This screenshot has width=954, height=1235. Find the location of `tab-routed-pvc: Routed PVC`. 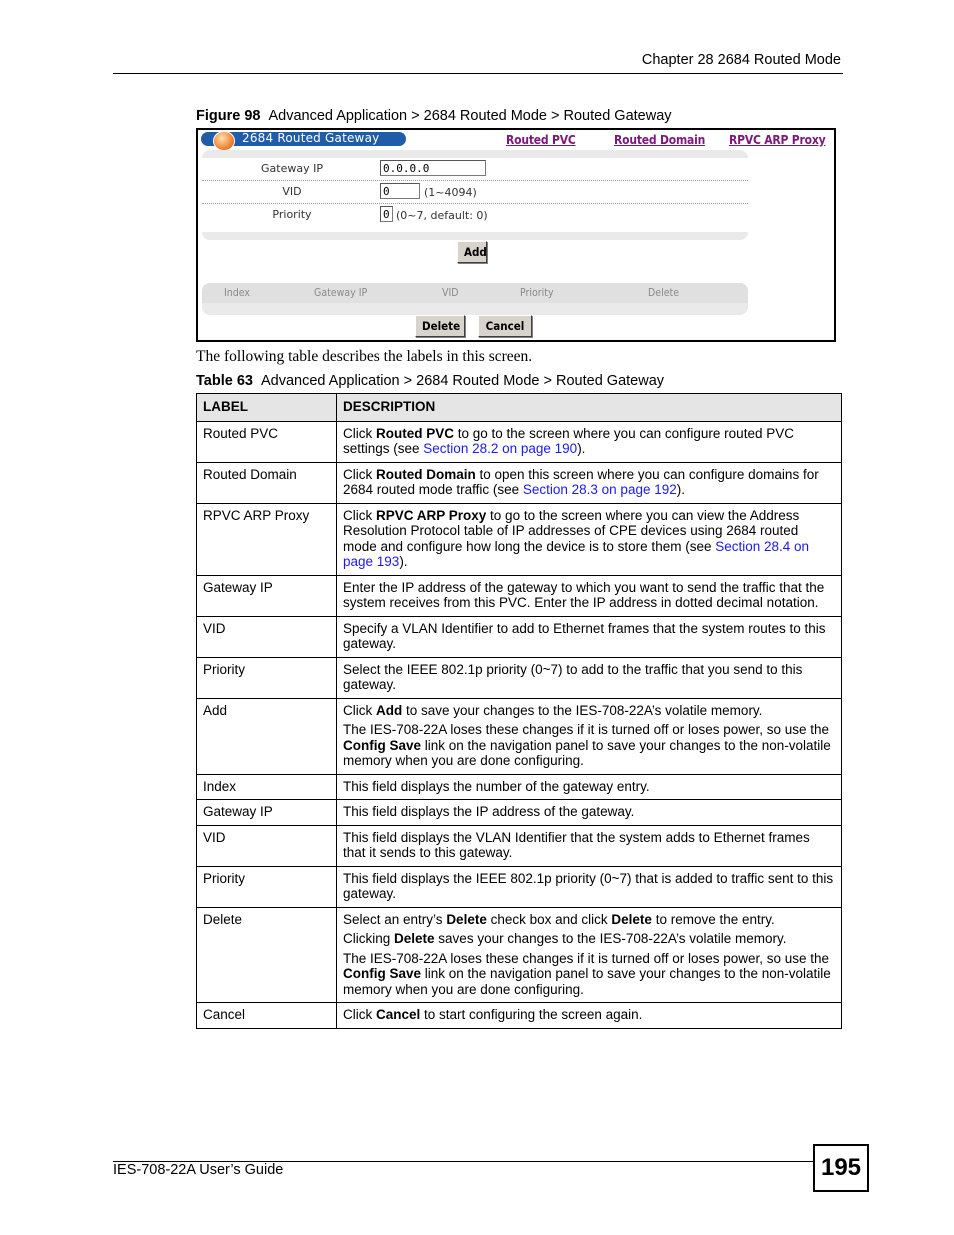

tab-routed-pvc: Routed PVC is located at coordinates (541, 140).